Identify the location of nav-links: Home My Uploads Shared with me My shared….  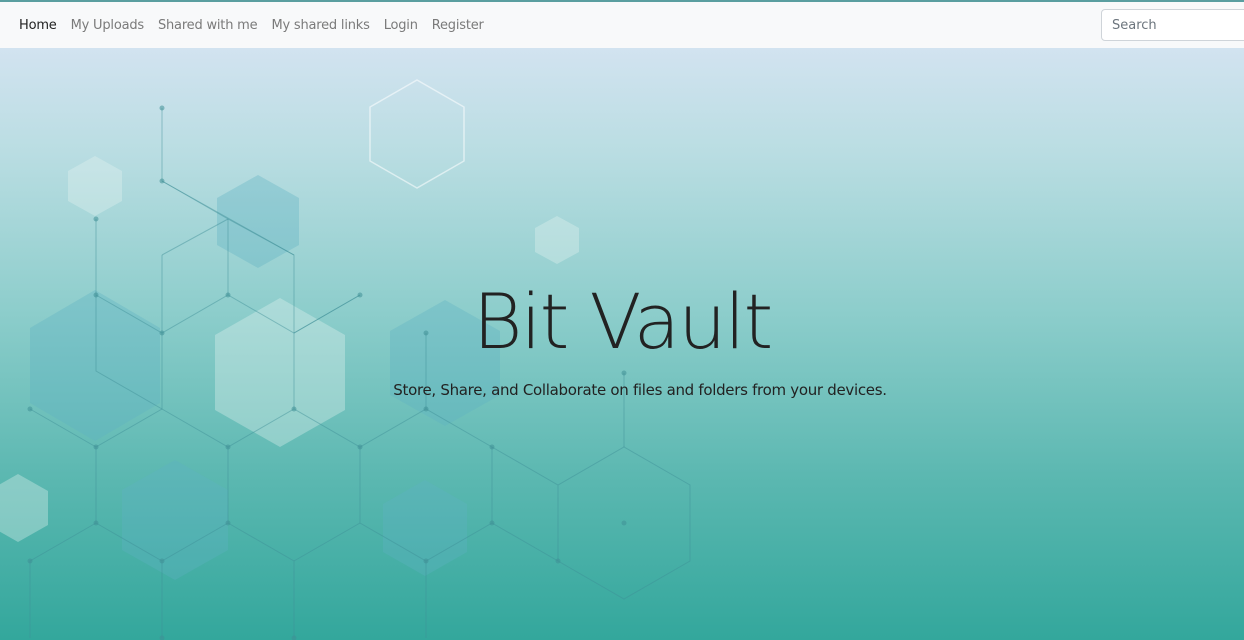
(251, 25).